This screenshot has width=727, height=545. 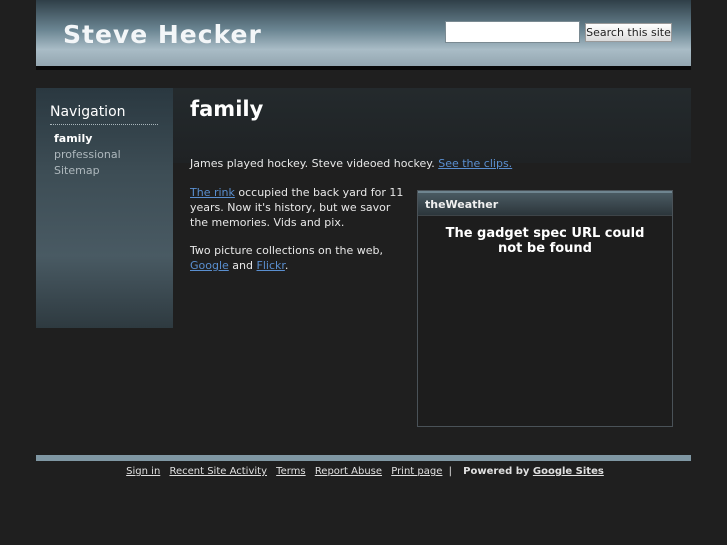 What do you see at coordinates (290, 471) in the screenshot?
I see `terms-link: Terms` at bounding box center [290, 471].